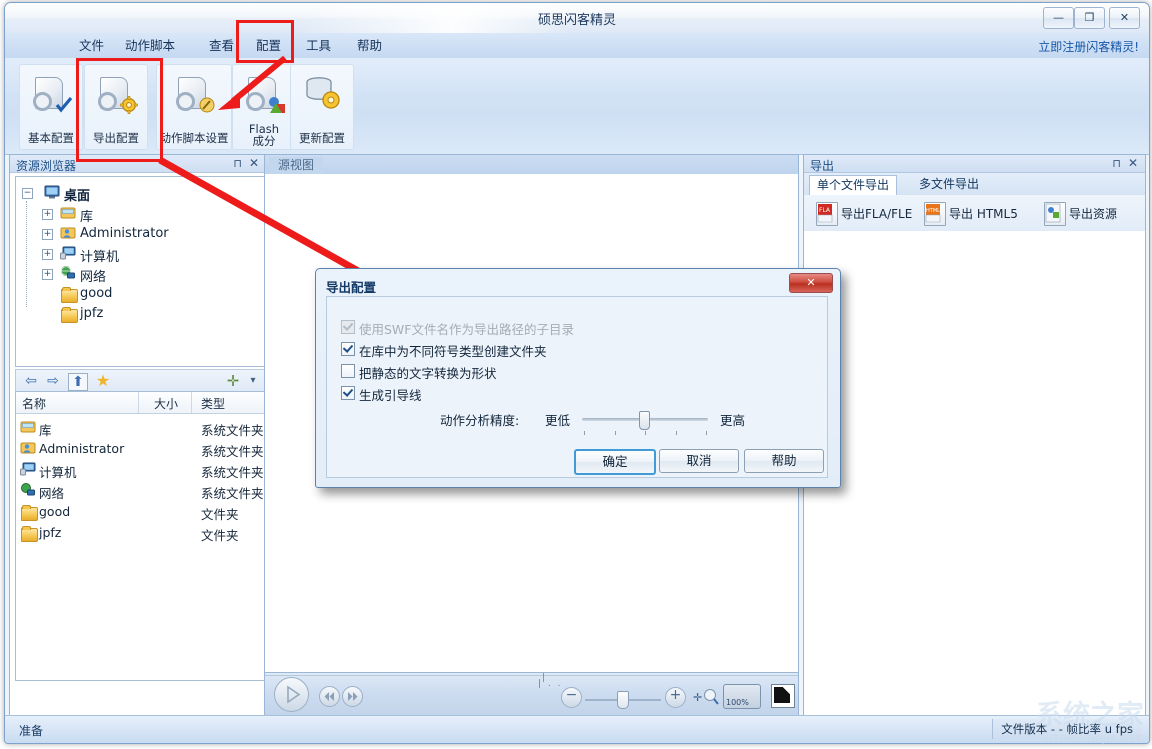 The width and height of the screenshot is (1152, 749). I want to click on export-tool-row: FLA 导出FLA/FLE HTML5 导出 HTML5 导出资源, so click(974, 213).